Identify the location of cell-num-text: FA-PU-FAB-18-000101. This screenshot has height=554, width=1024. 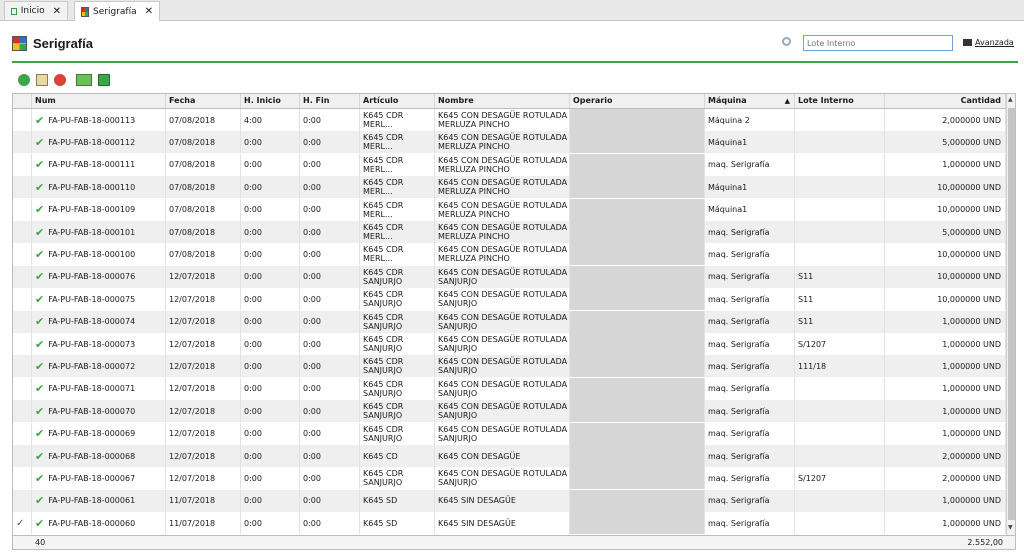
(92, 232).